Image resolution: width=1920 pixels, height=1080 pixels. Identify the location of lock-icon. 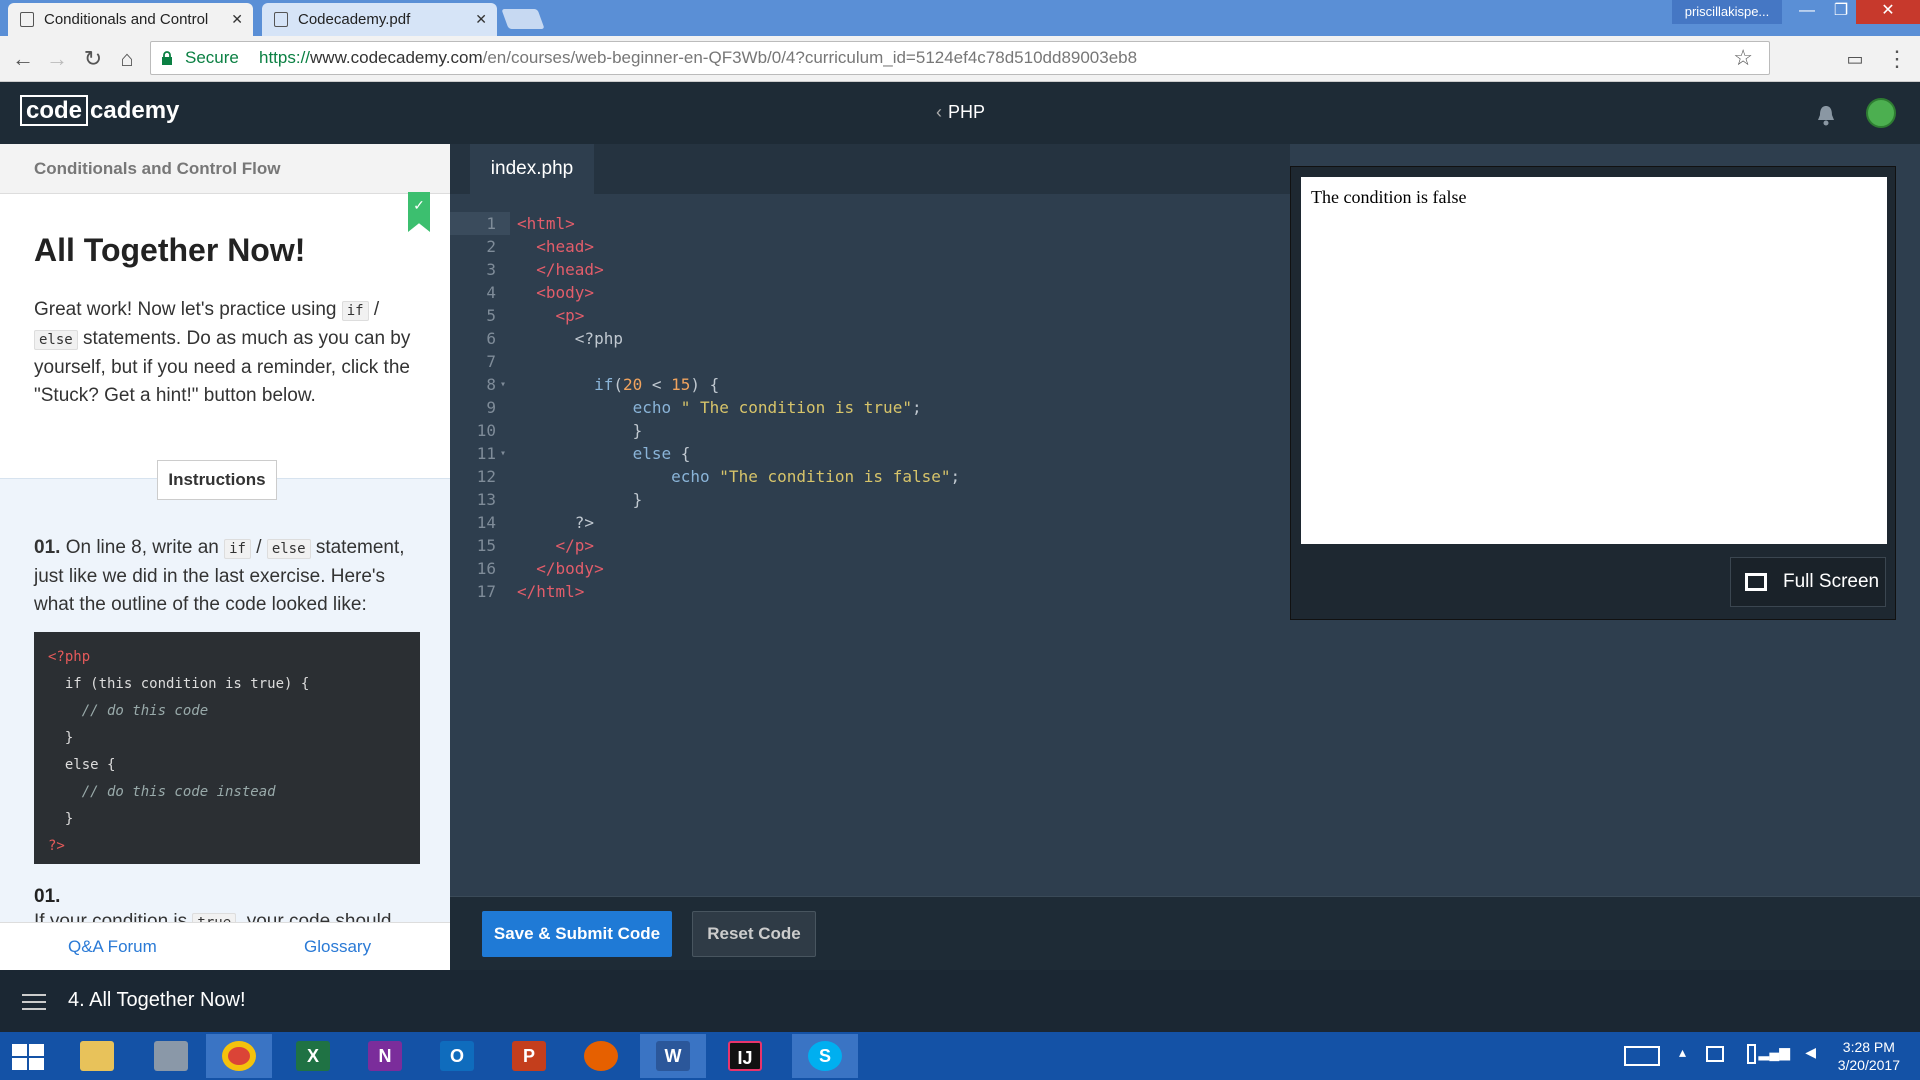
(167, 58).